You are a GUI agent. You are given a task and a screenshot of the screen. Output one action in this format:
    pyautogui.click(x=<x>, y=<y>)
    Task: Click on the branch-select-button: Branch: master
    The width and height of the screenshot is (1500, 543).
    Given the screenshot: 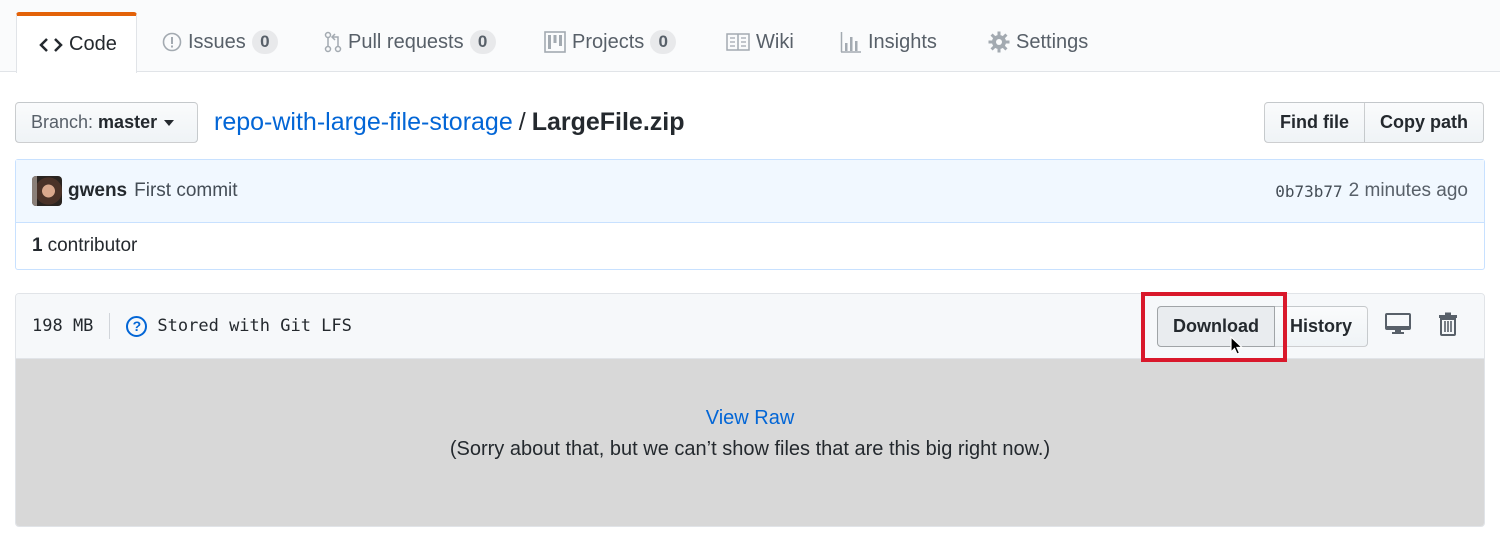 What is the action you would take?
    pyautogui.click(x=106, y=122)
    